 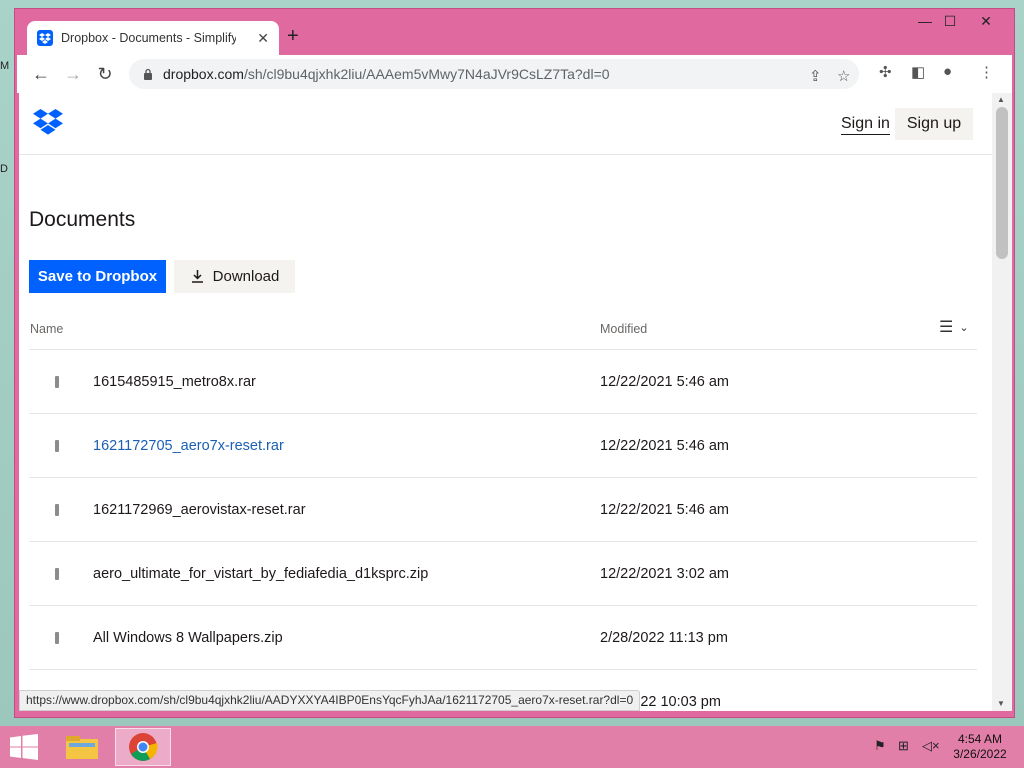 What do you see at coordinates (950, 21) in the screenshot?
I see `maximize-button: ☐` at bounding box center [950, 21].